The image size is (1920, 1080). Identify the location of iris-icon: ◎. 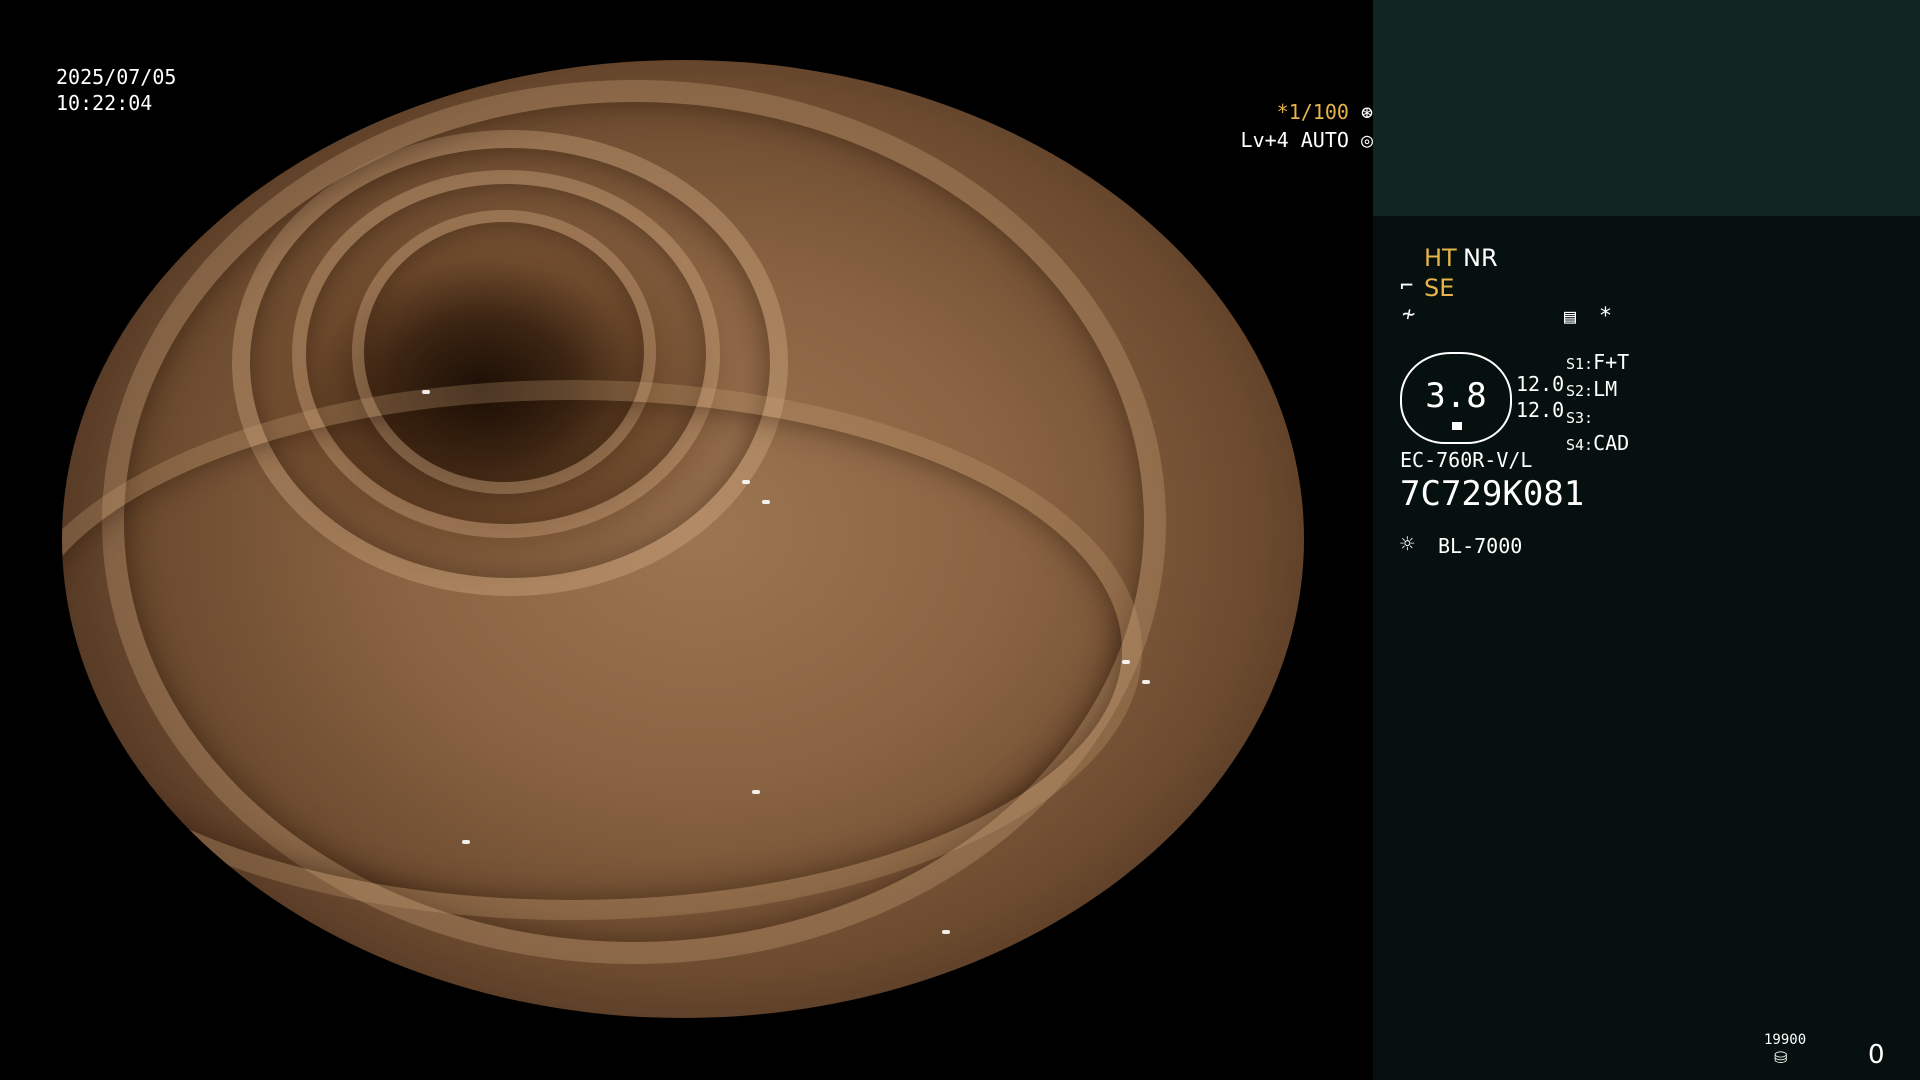
(1360, 140).